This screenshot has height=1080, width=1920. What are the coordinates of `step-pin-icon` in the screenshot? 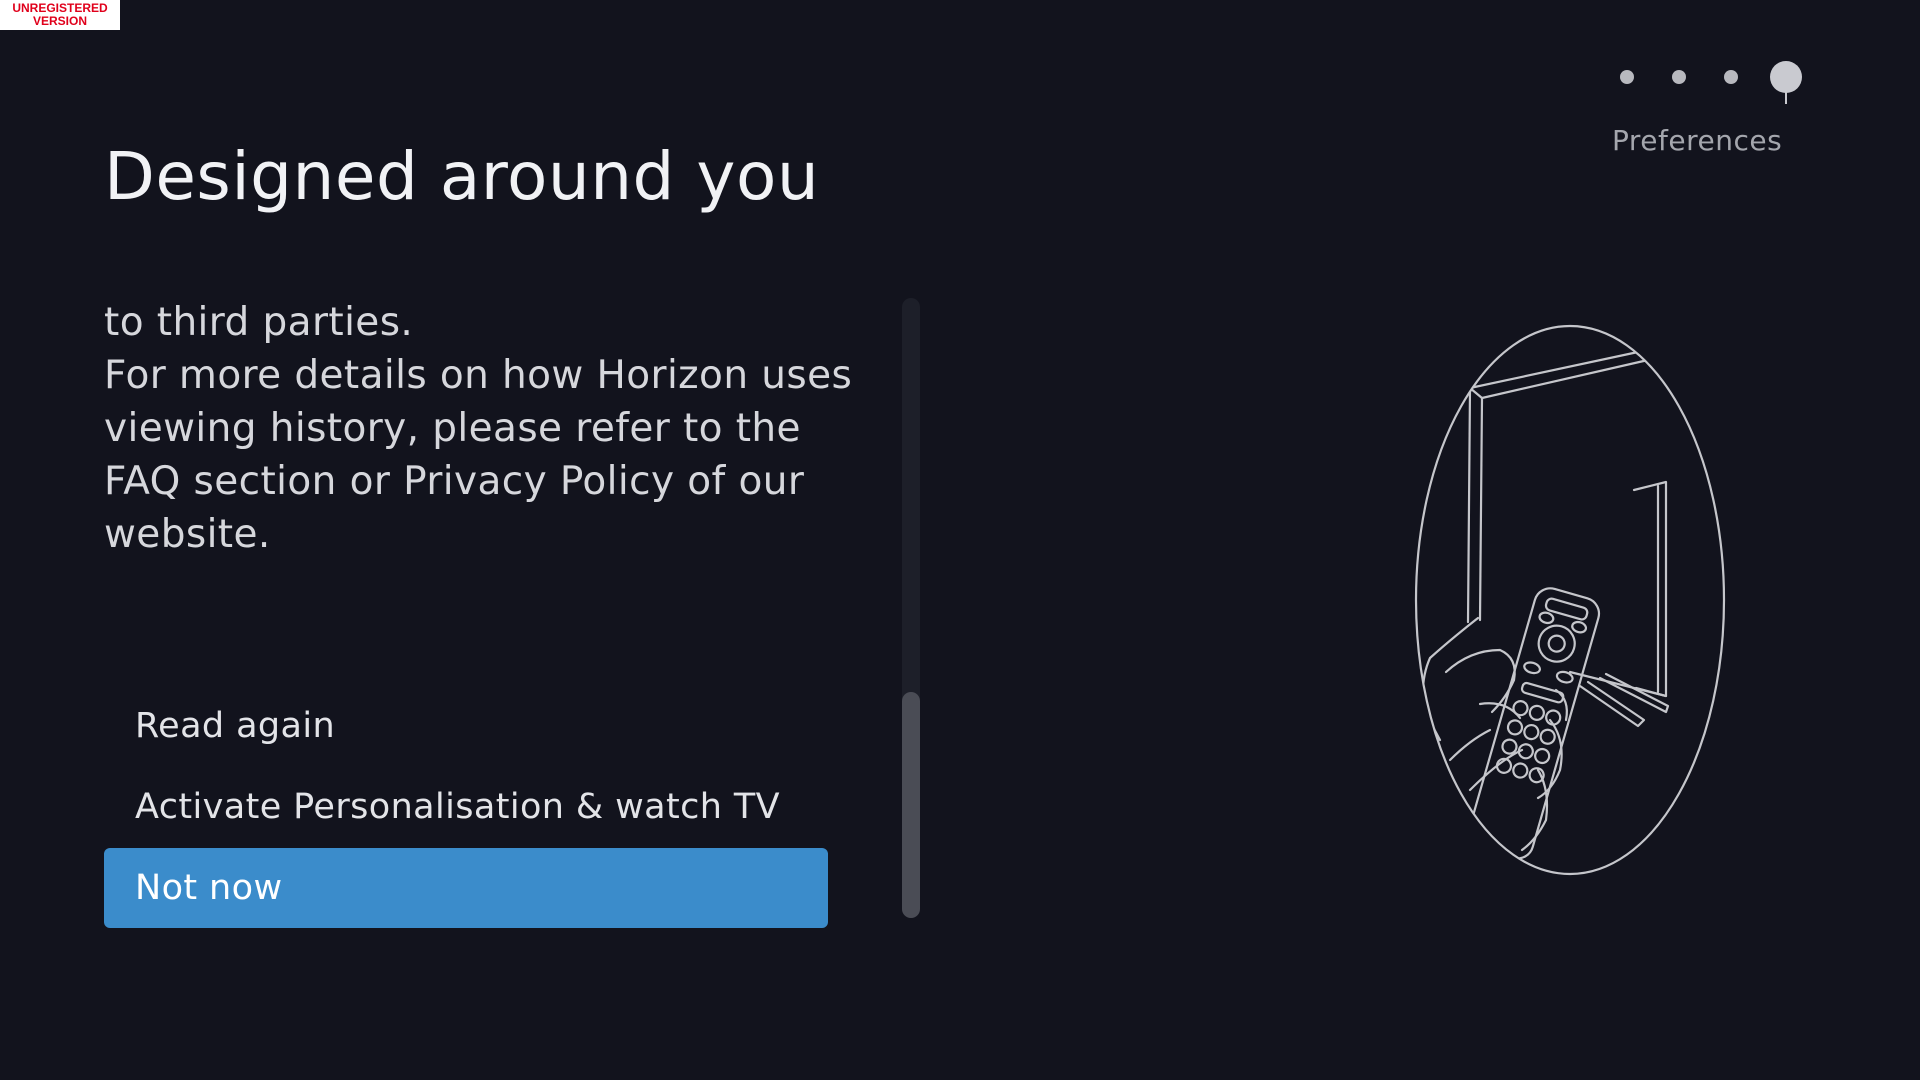 It's located at (1786, 98).